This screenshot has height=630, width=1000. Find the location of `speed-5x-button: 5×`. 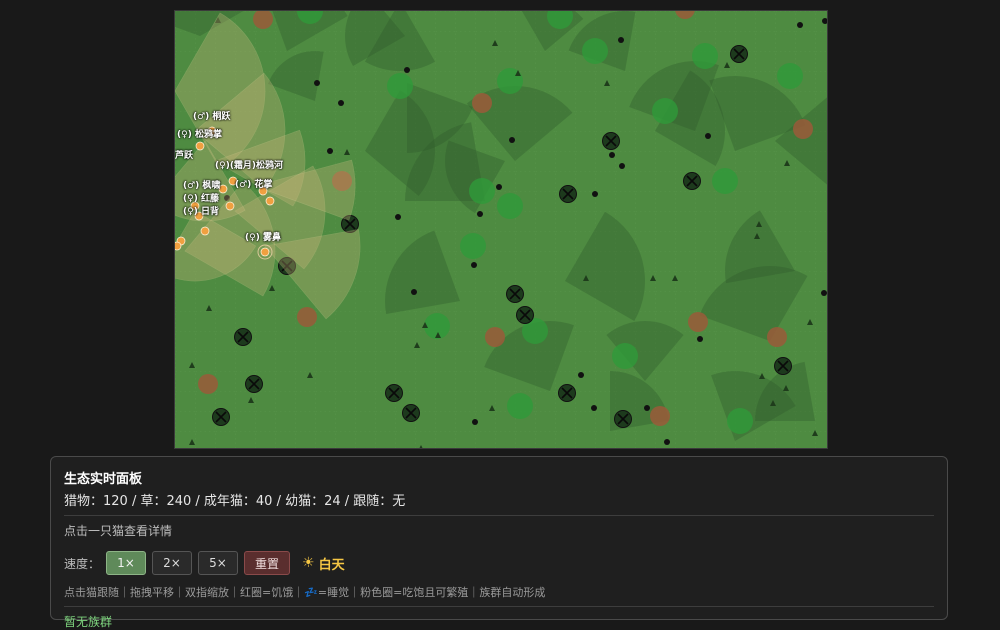

speed-5x-button: 5× is located at coordinates (218, 563).